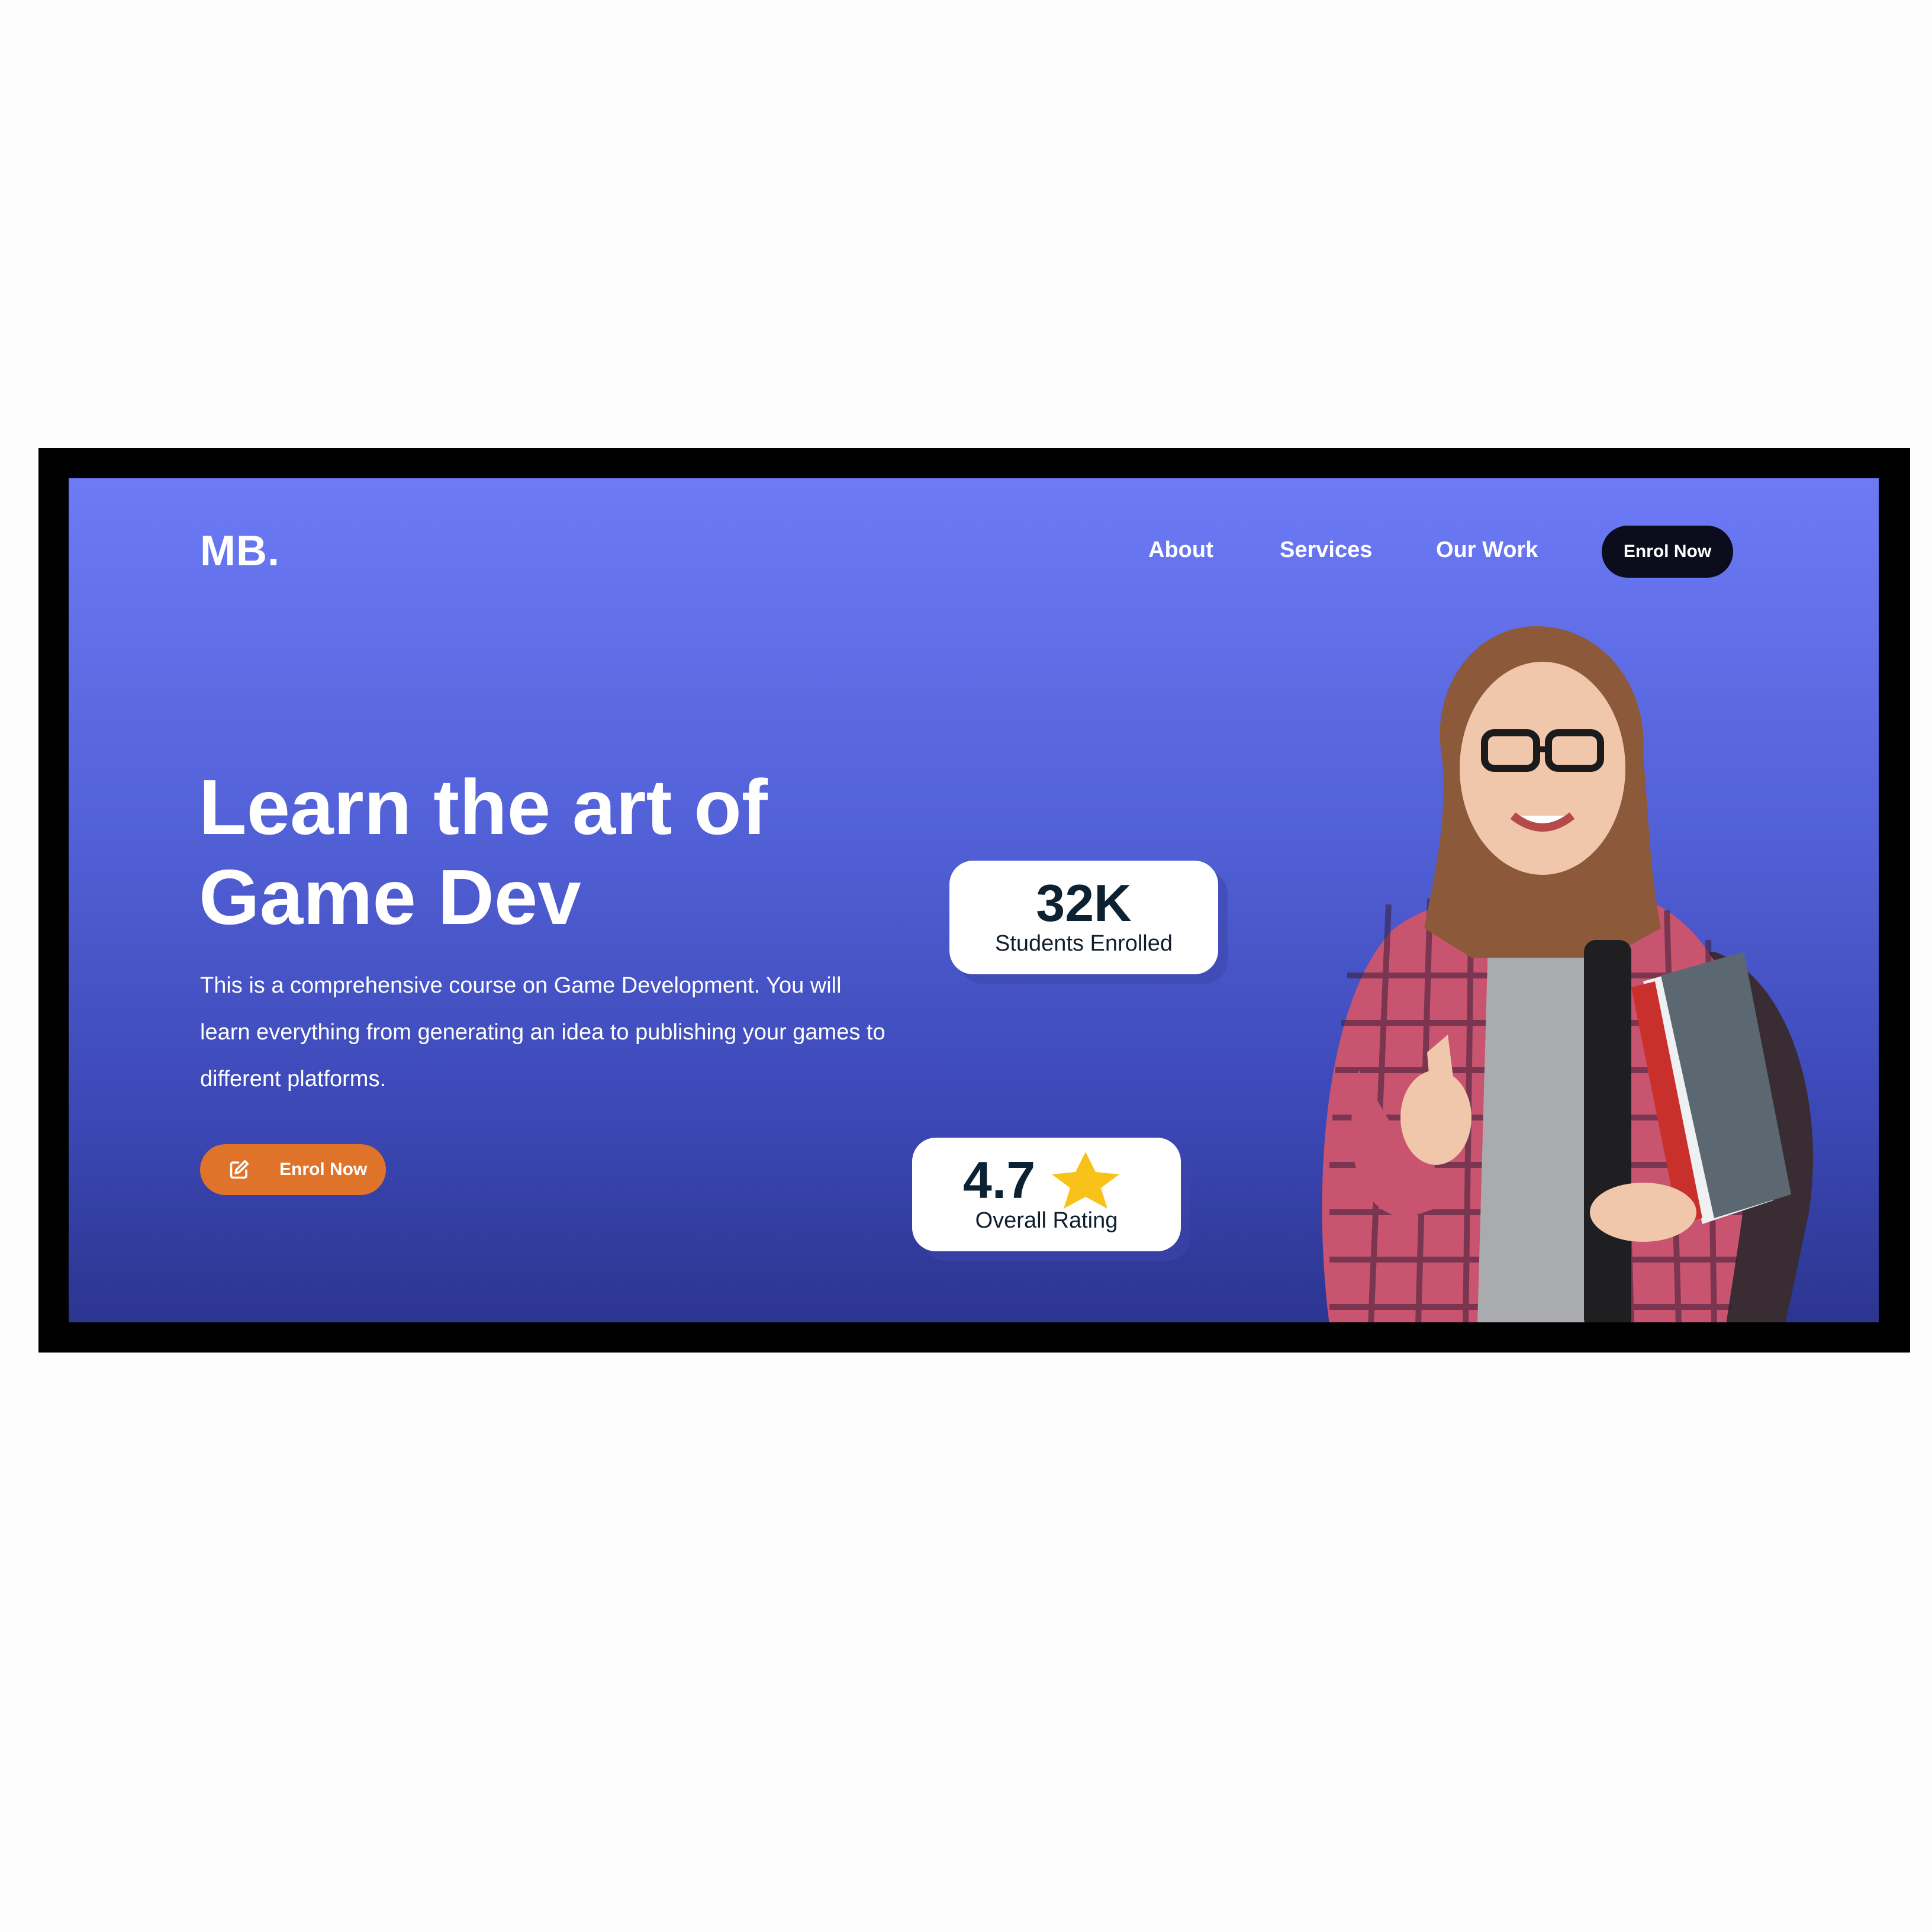 This screenshot has width=1932, height=1932. I want to click on edit-icon, so click(239, 1170).